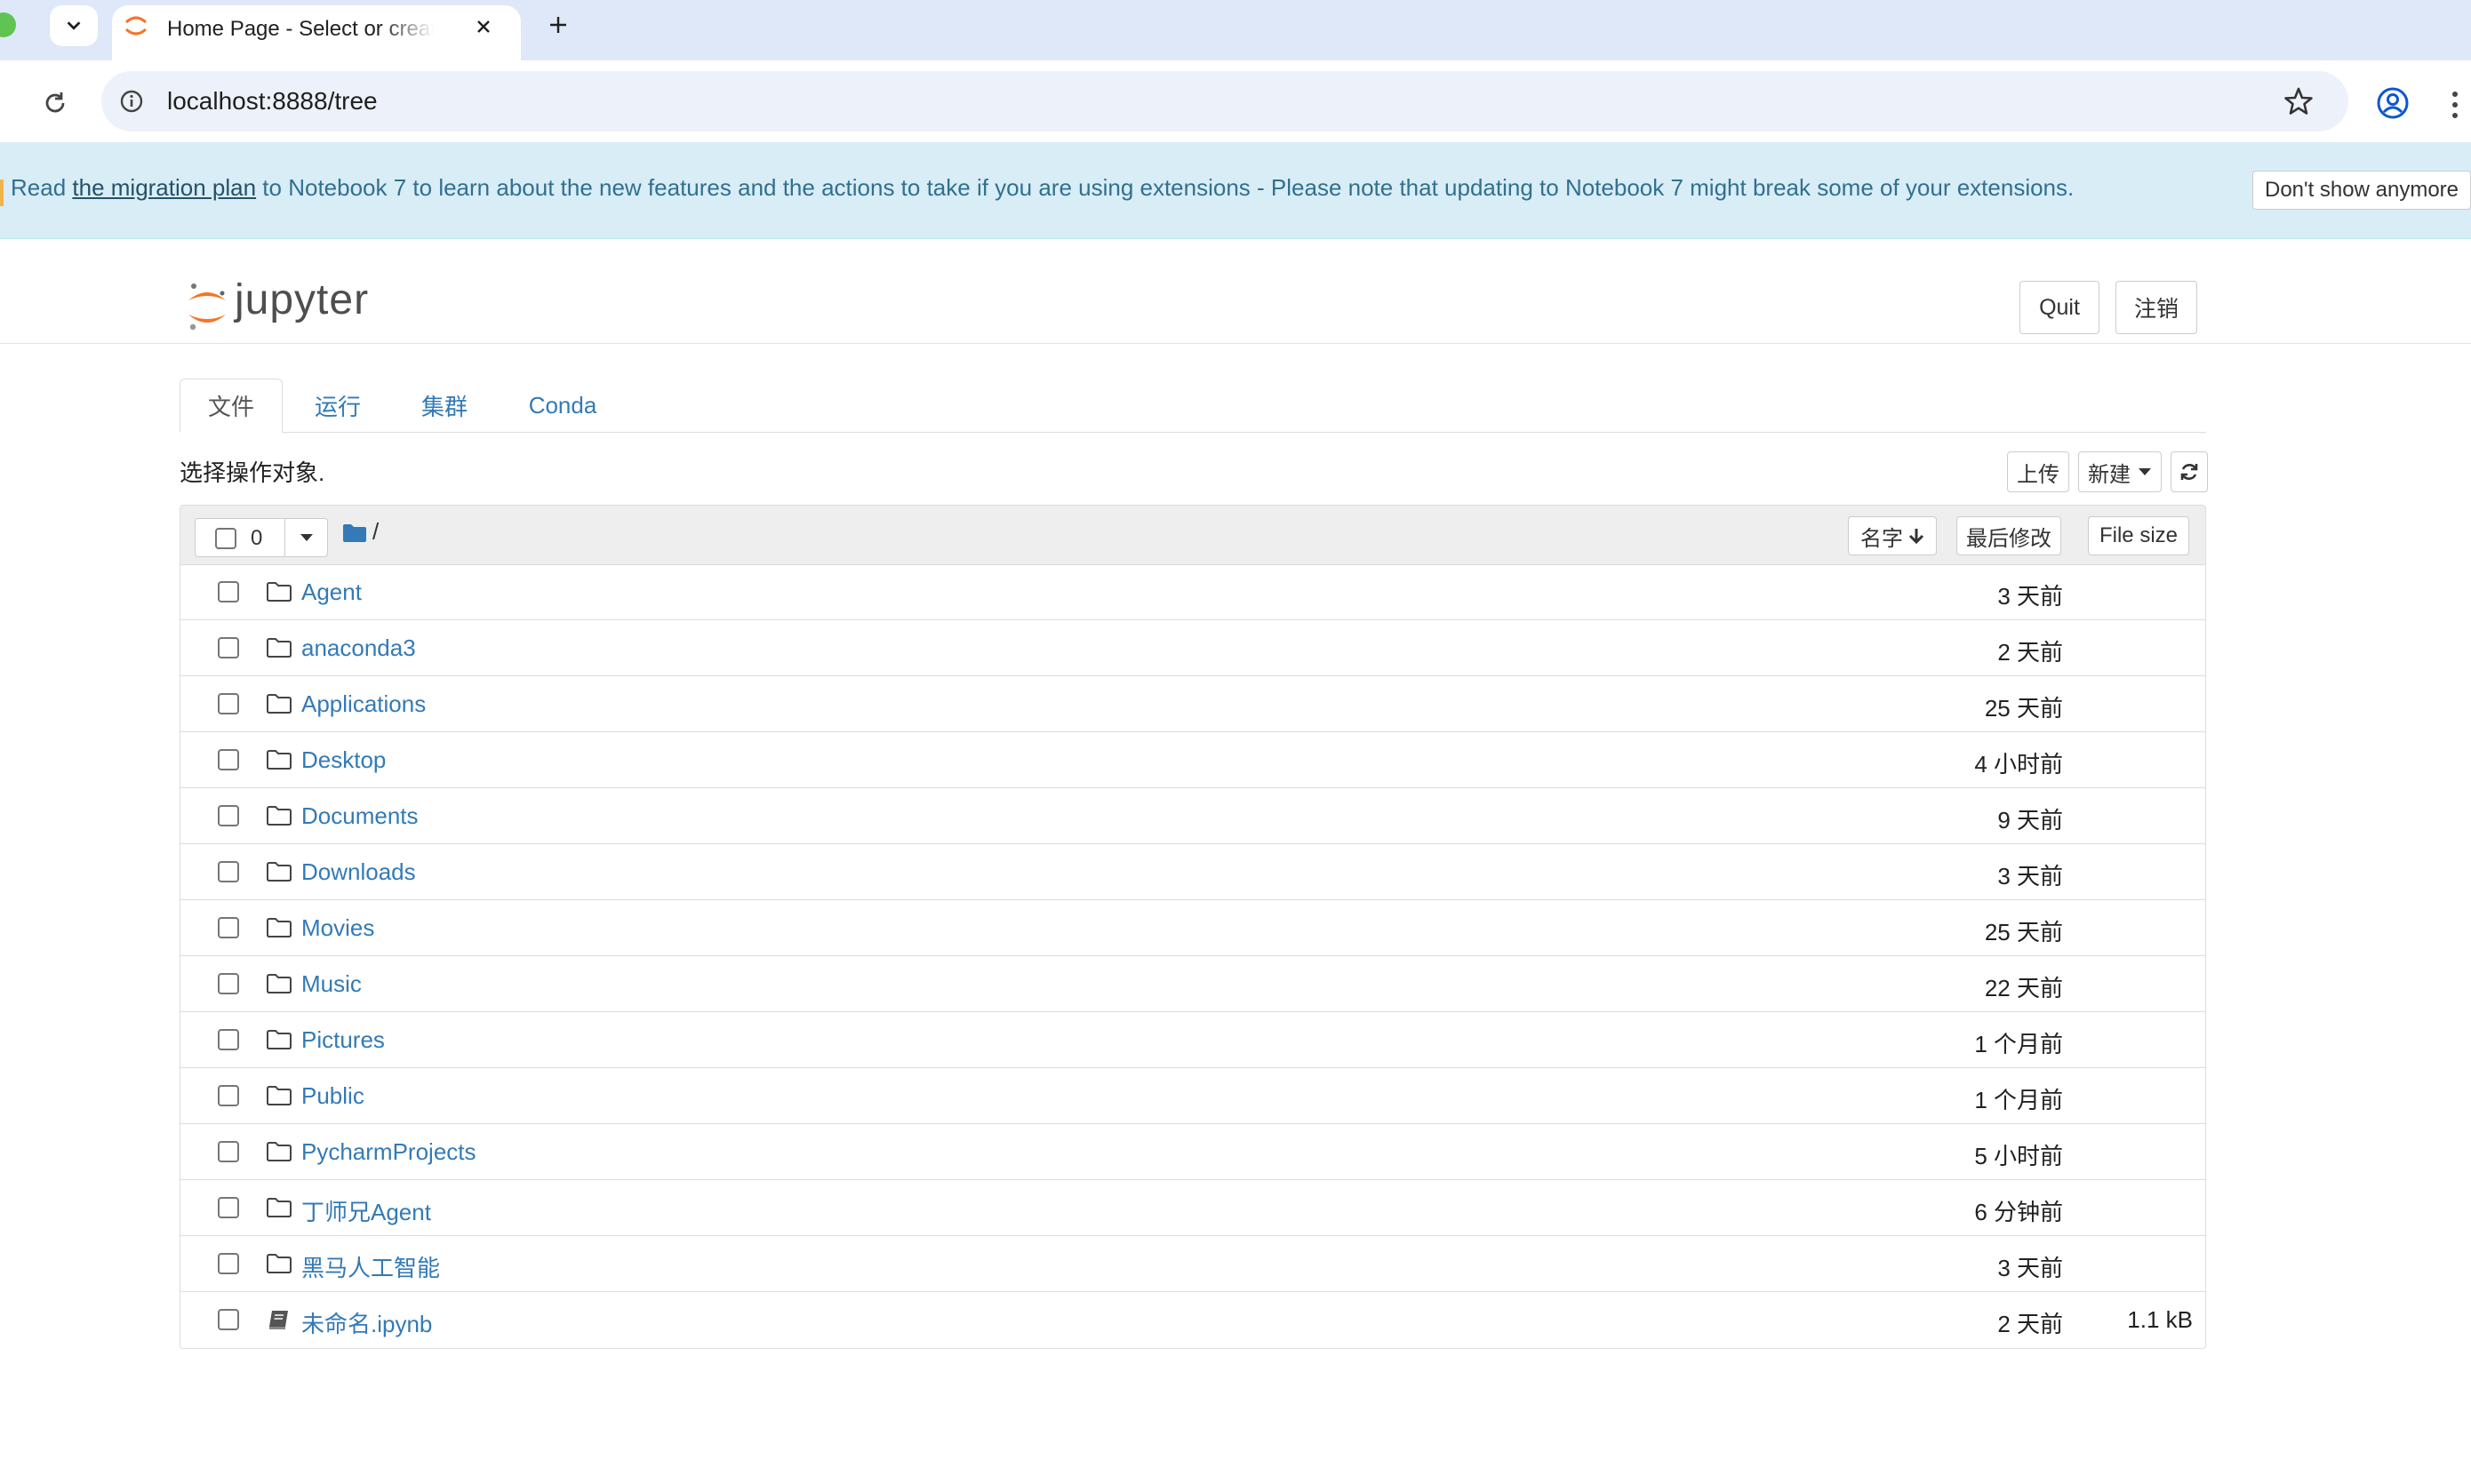 This screenshot has height=1484, width=2471. Describe the element at coordinates (2138, 535) in the screenshot. I see `sort-by-size-button: File size` at that location.